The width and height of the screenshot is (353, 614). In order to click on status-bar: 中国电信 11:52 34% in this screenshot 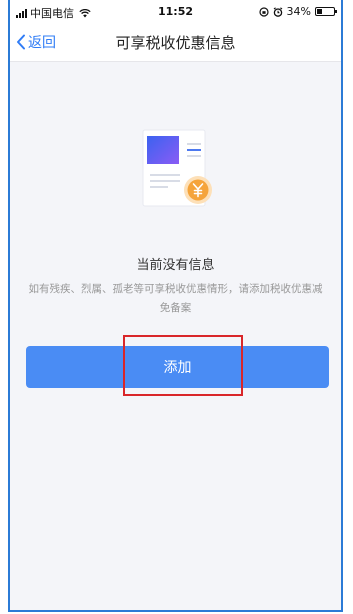, I will do `click(175, 11)`.